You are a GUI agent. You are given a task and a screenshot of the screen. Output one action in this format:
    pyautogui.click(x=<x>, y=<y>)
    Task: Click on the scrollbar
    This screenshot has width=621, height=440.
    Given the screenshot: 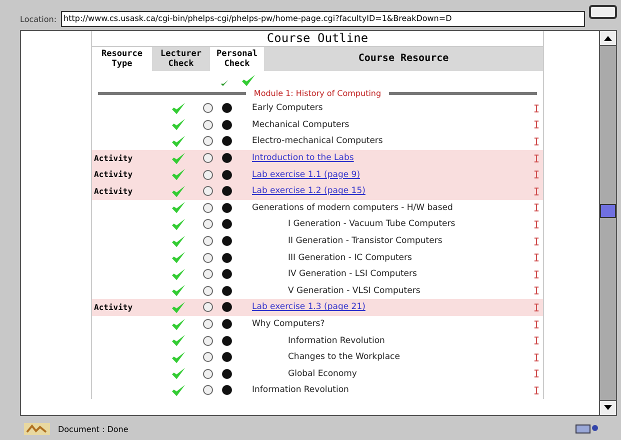 What is the action you would take?
    pyautogui.click(x=607, y=223)
    